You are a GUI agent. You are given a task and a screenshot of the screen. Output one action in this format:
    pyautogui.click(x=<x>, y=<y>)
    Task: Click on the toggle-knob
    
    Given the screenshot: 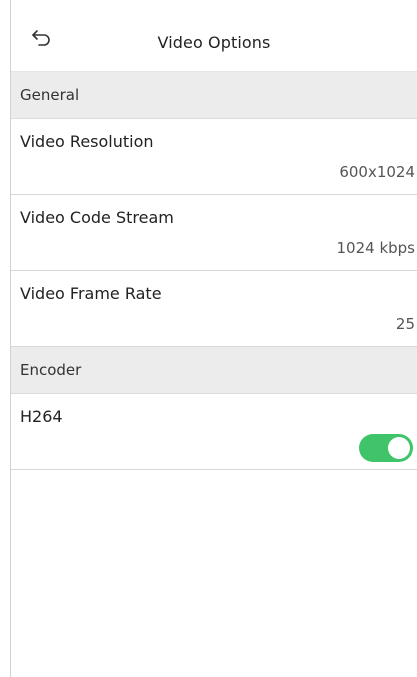 What is the action you would take?
    pyautogui.click(x=399, y=448)
    